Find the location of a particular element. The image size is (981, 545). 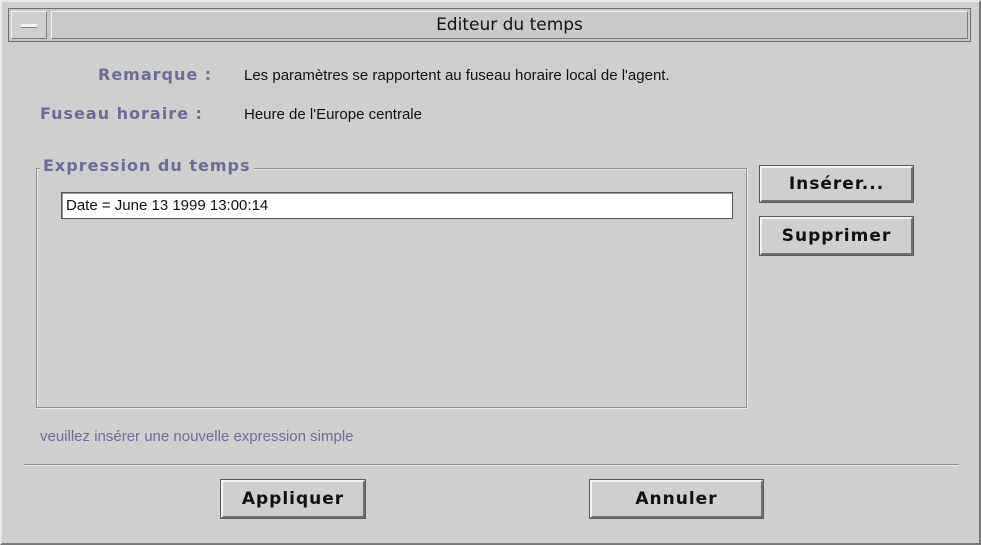

cancel-button: Annuler is located at coordinates (676, 499).